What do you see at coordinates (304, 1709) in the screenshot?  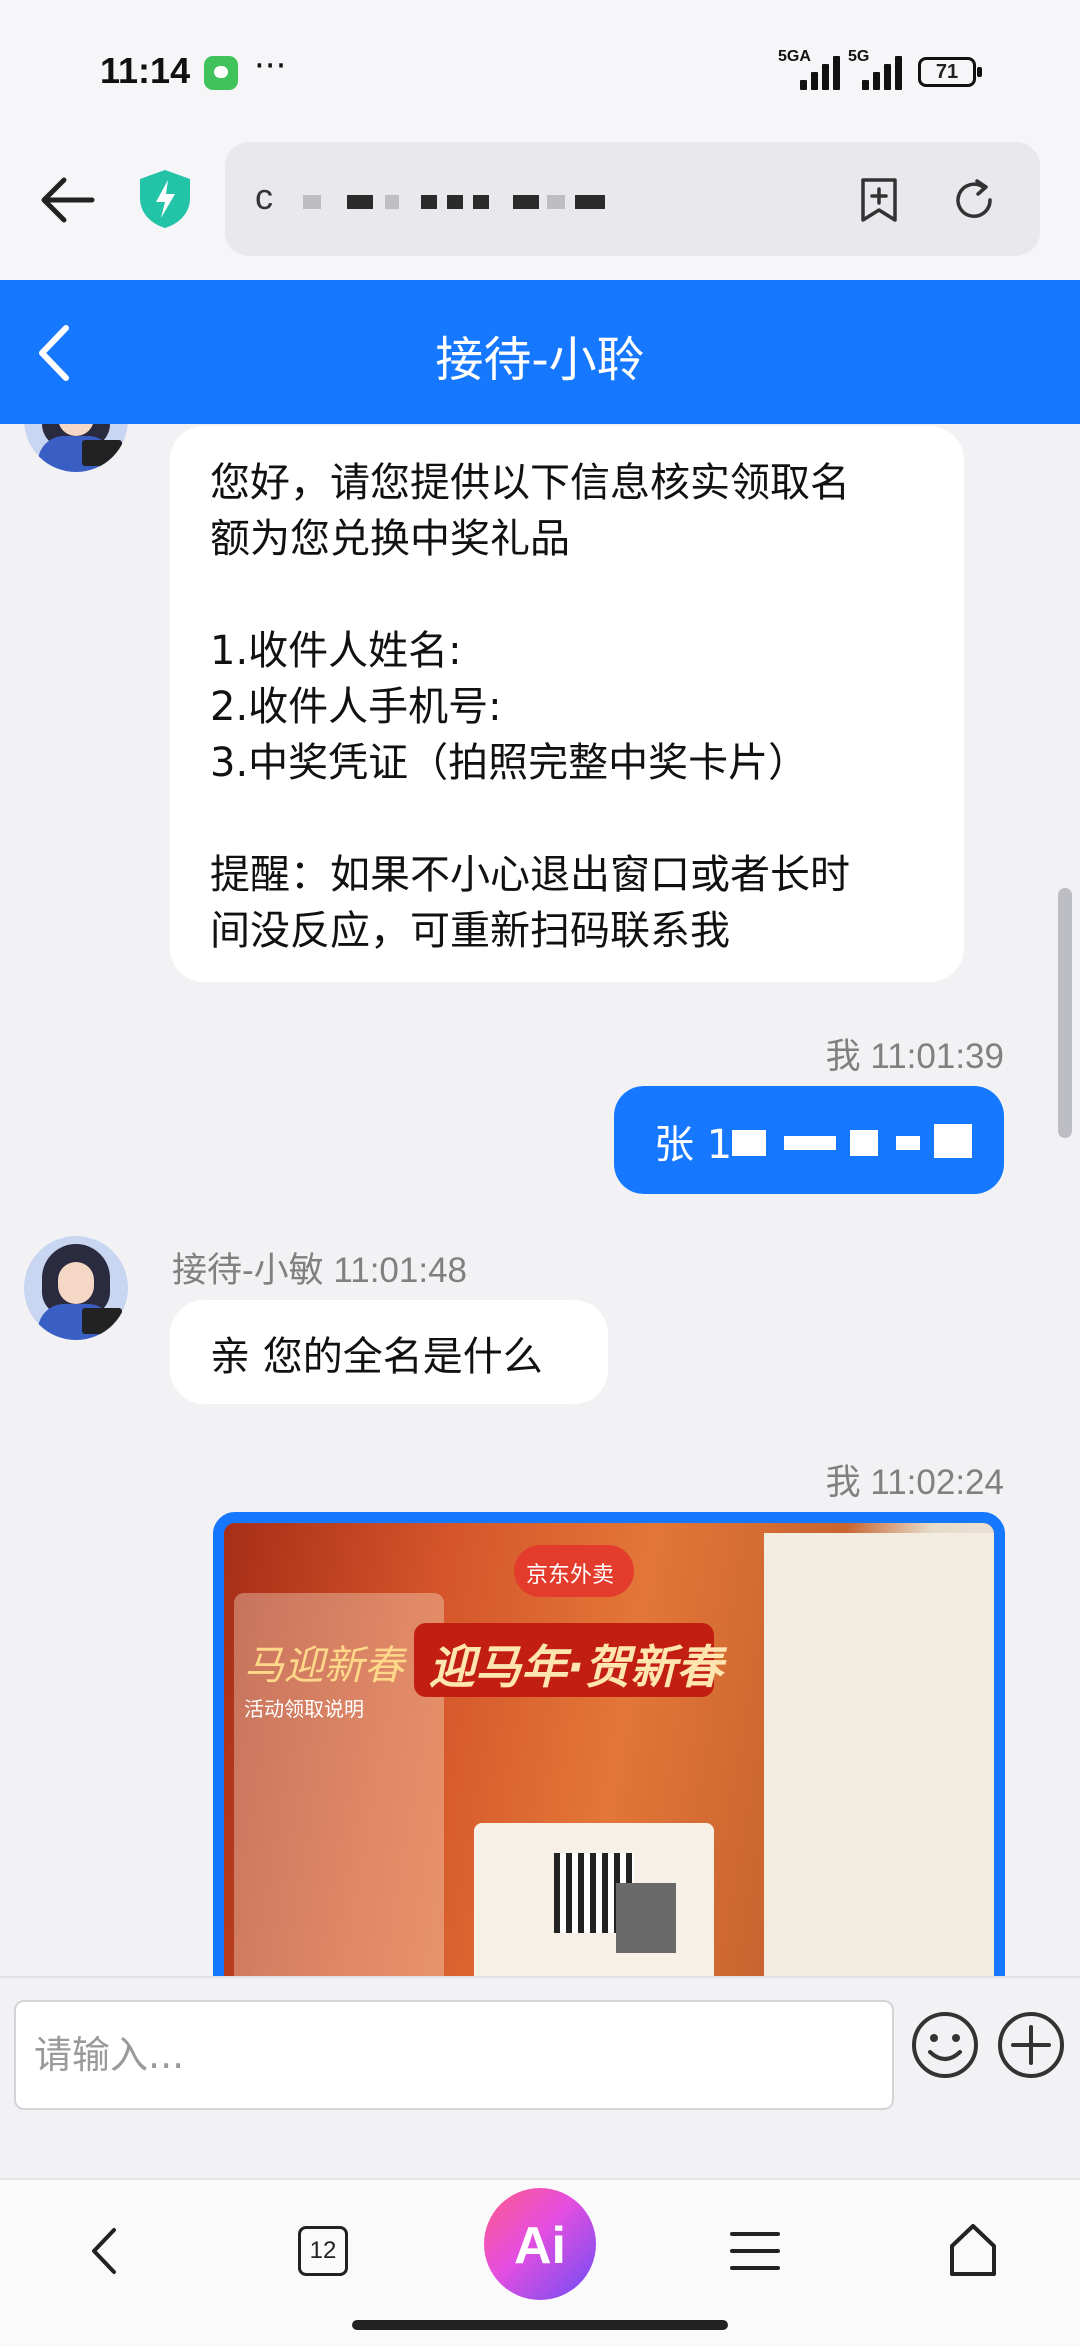 I see `photo-text: 活动领取说明` at bounding box center [304, 1709].